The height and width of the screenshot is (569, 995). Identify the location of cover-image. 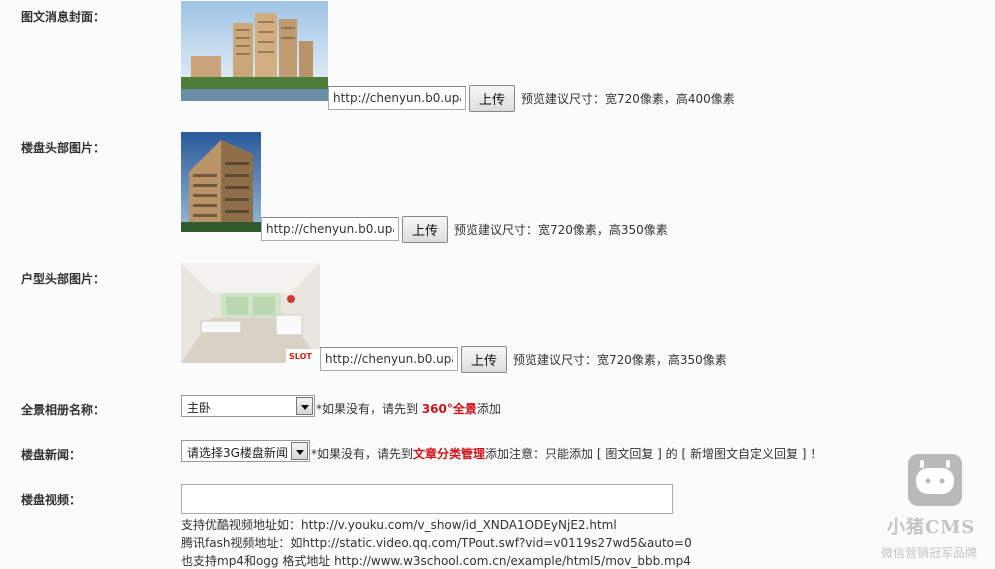
(254, 51).